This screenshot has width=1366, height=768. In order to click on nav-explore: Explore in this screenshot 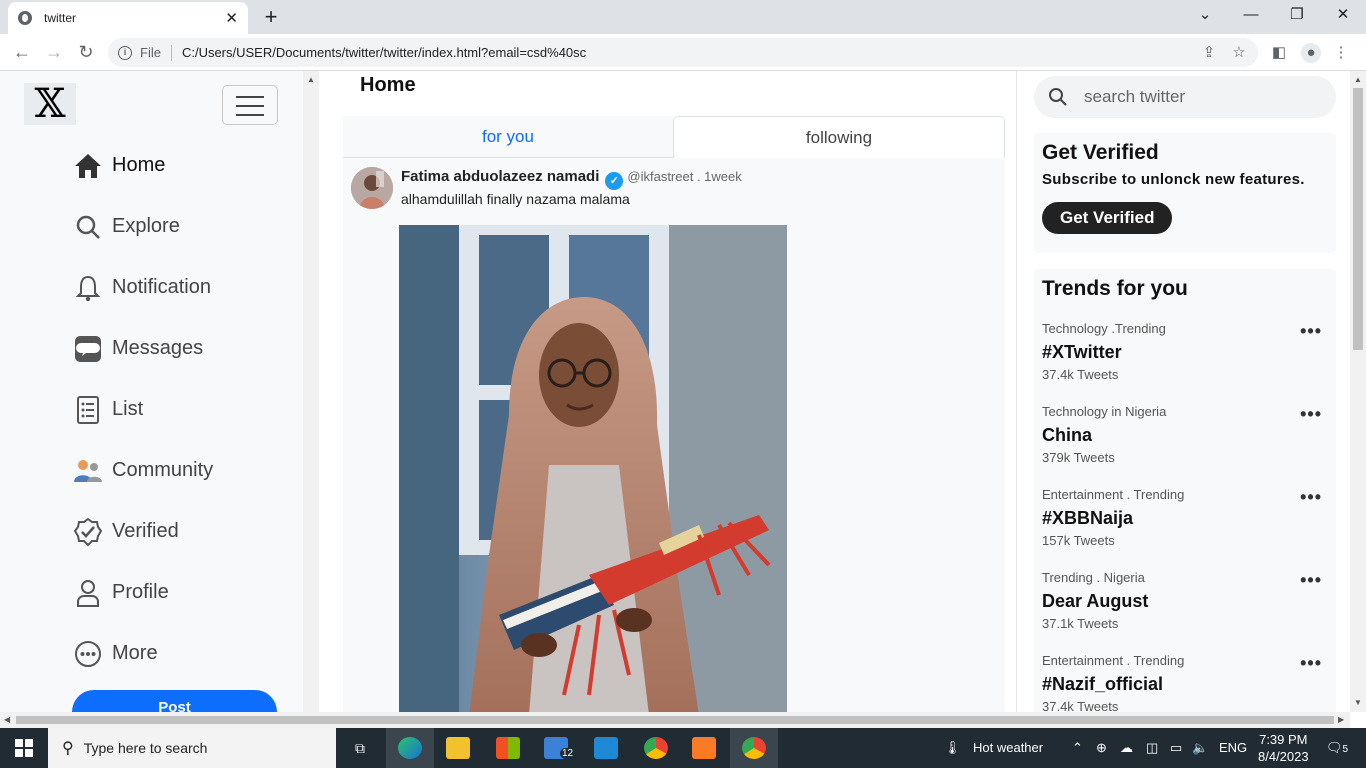, I will do `click(142, 226)`.